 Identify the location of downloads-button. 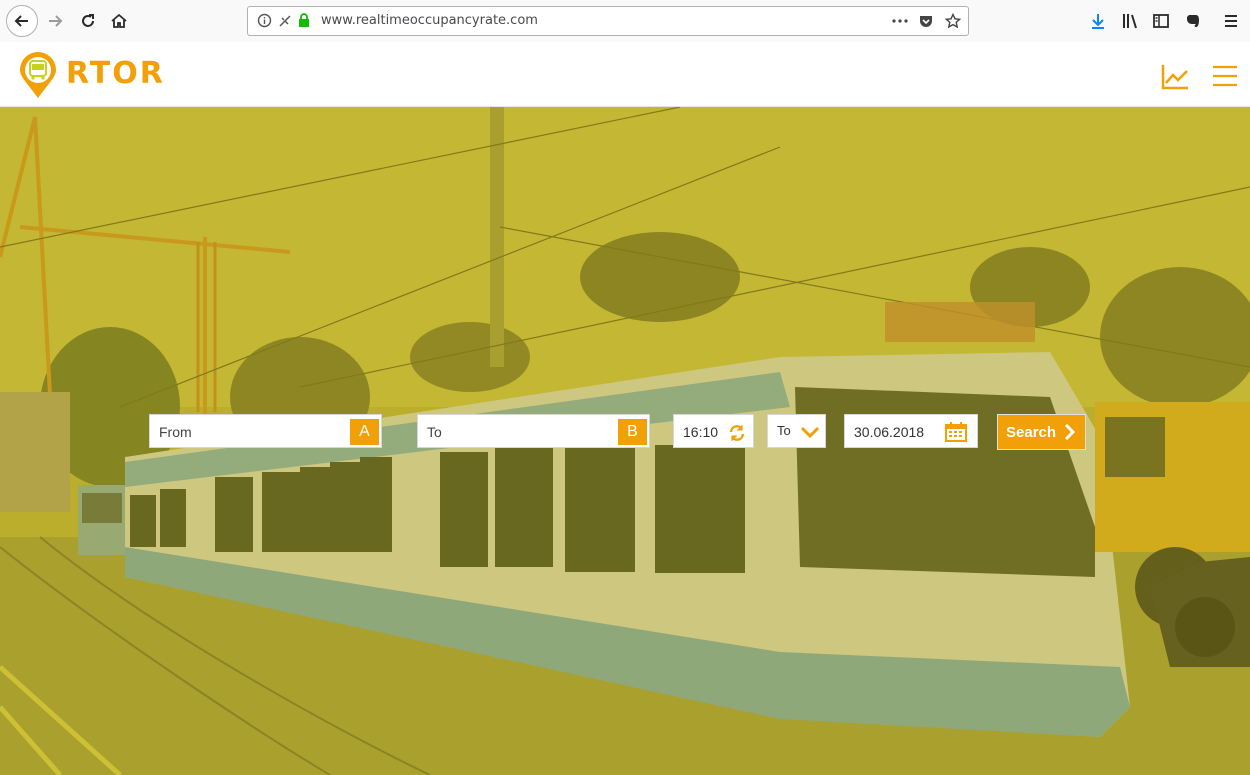
(1098, 21).